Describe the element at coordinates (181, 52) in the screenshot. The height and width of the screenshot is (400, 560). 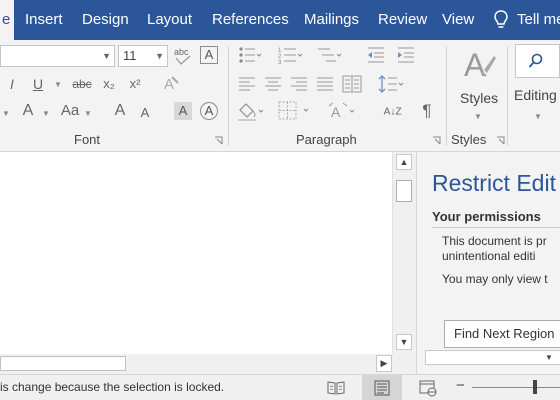
I see `svg-text: abc` at that location.